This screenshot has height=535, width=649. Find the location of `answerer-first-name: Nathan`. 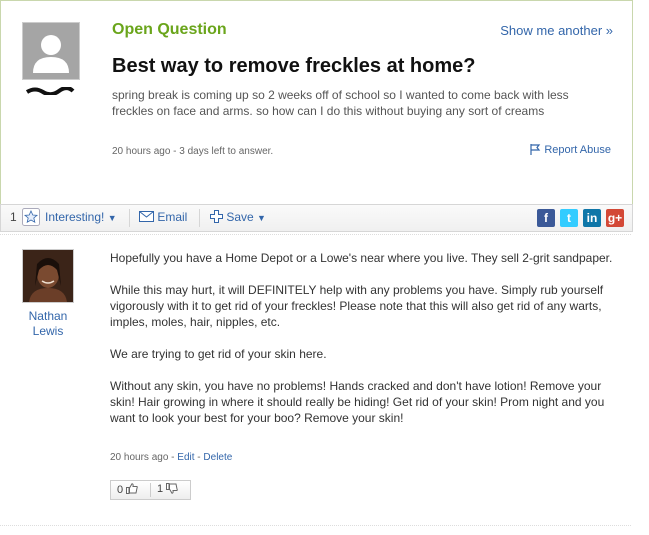

answerer-first-name: Nathan is located at coordinates (48, 316).